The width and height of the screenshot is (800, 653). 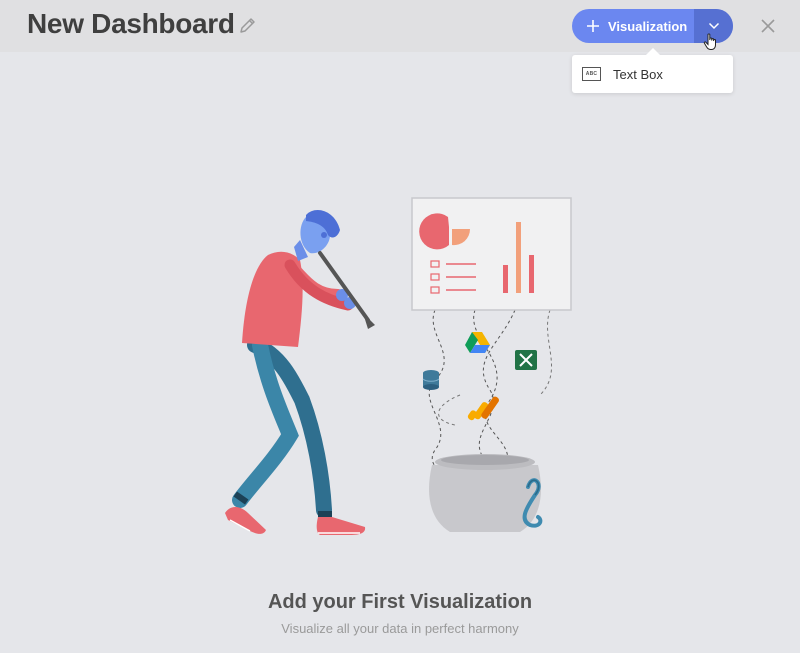 What do you see at coordinates (638, 74) in the screenshot?
I see `dropdown-item-label: Text Box` at bounding box center [638, 74].